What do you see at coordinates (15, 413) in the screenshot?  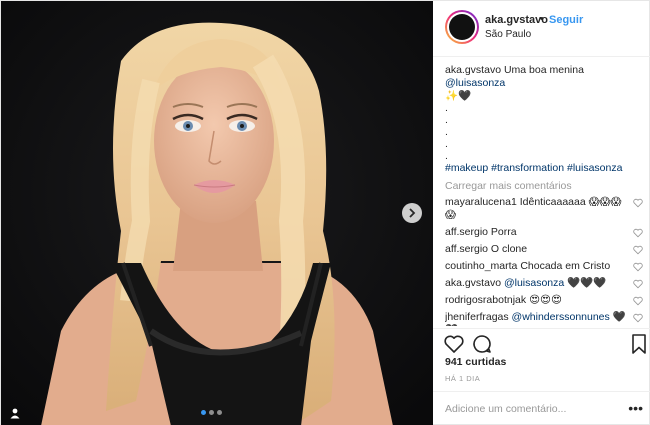 I see `user-tag-icon` at bounding box center [15, 413].